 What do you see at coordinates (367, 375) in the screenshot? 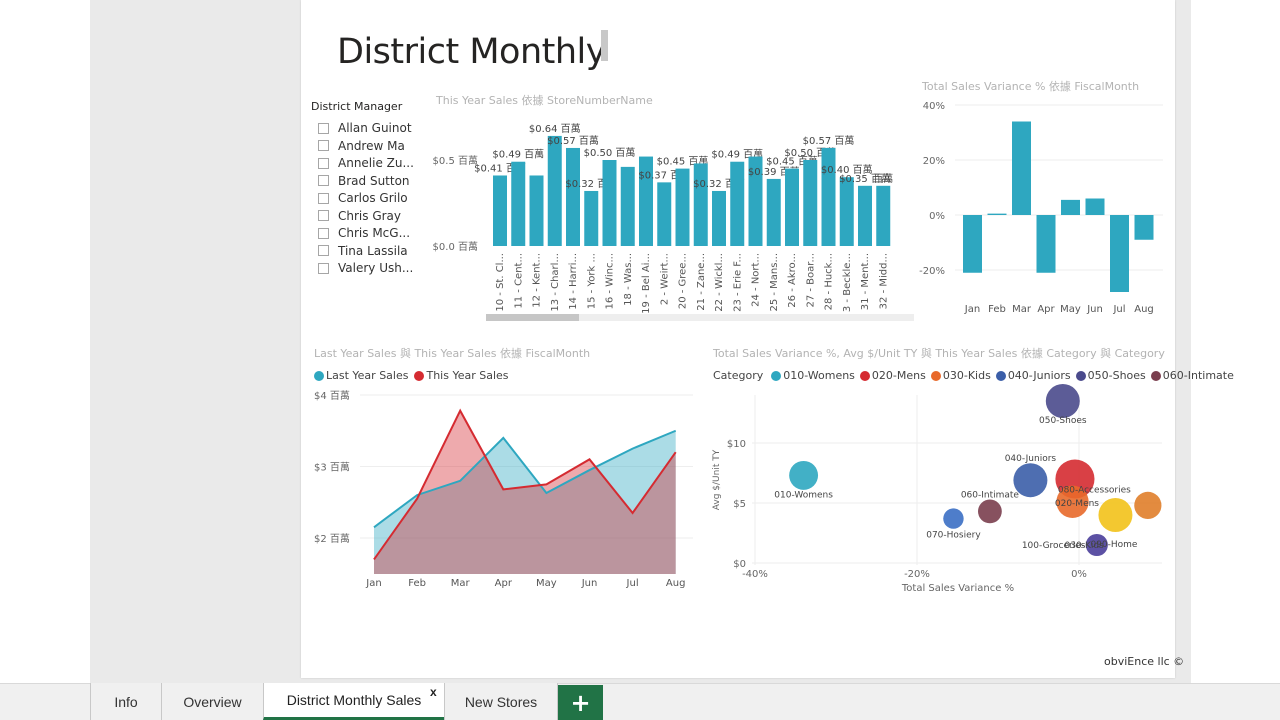
I see `legend-label: Last Year Sales` at bounding box center [367, 375].